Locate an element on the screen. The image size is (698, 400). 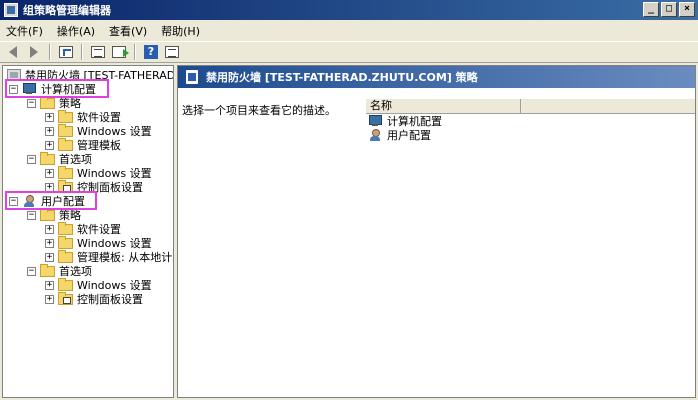
properties-icon is located at coordinates (172, 52).